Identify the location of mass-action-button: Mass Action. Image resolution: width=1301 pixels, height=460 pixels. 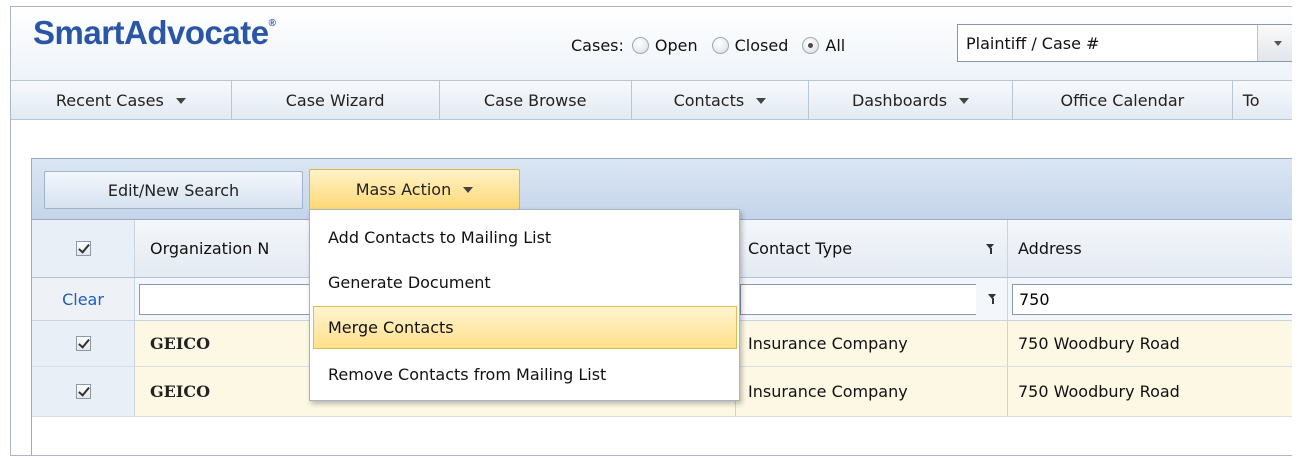
(414, 189).